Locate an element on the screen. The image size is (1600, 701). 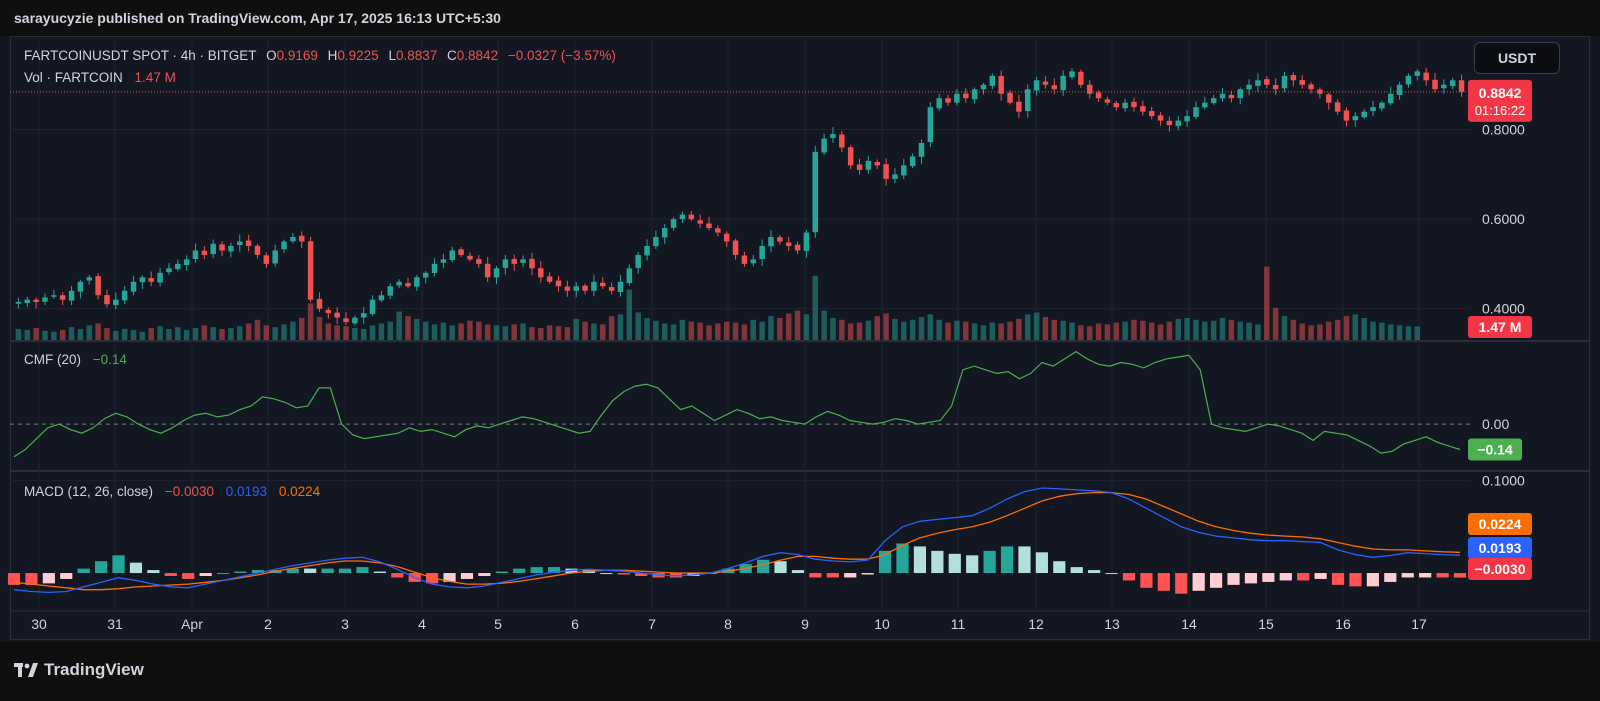
footer: TradingView is located at coordinates (800, 671).